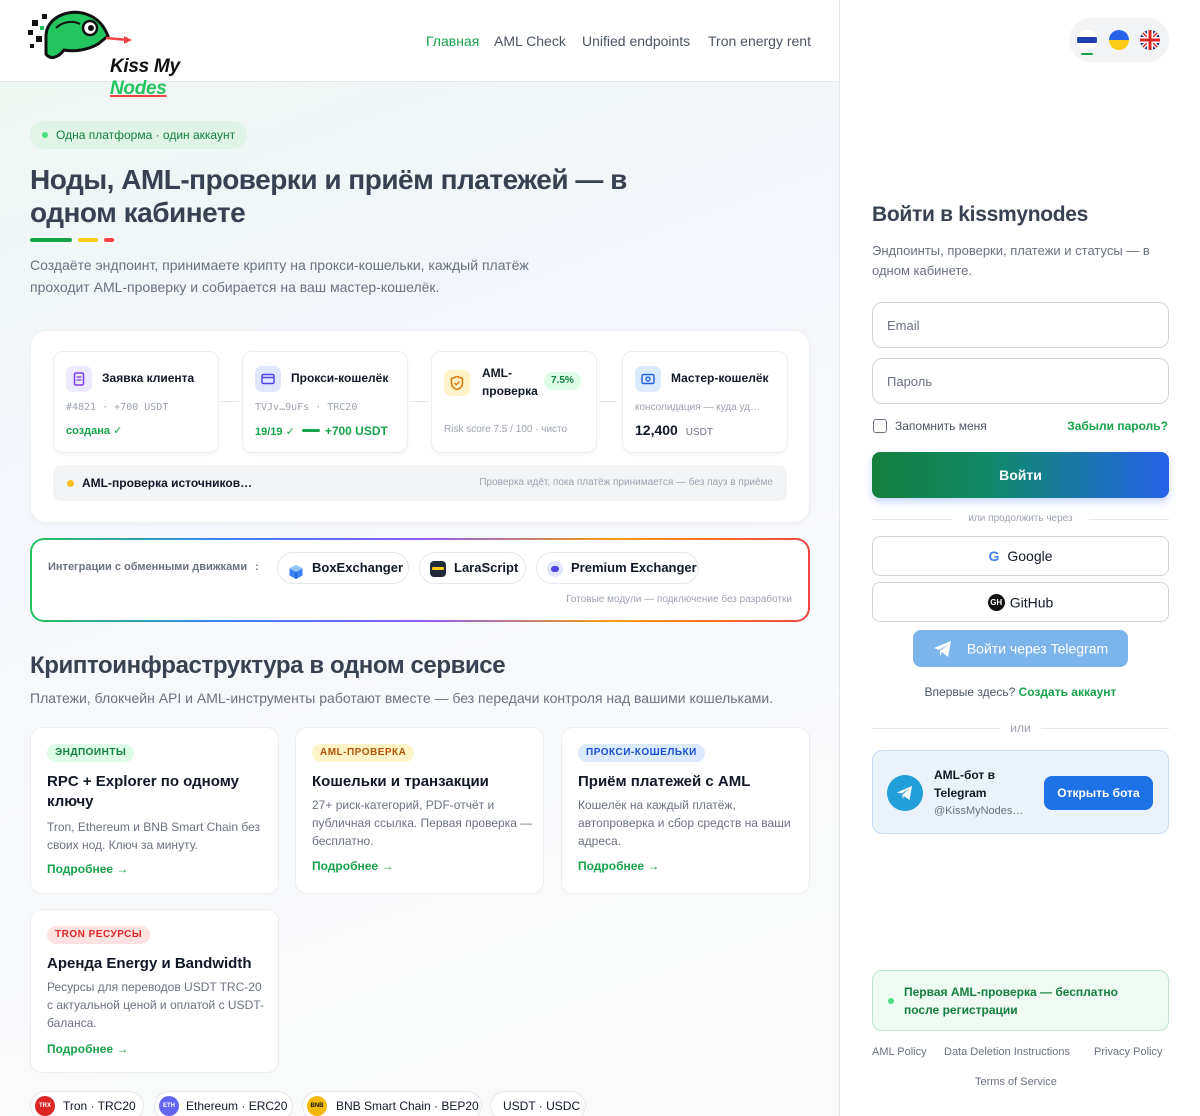 The height and width of the screenshot is (1116, 1200). I want to click on step-amount: +700 USDT, so click(356, 431).